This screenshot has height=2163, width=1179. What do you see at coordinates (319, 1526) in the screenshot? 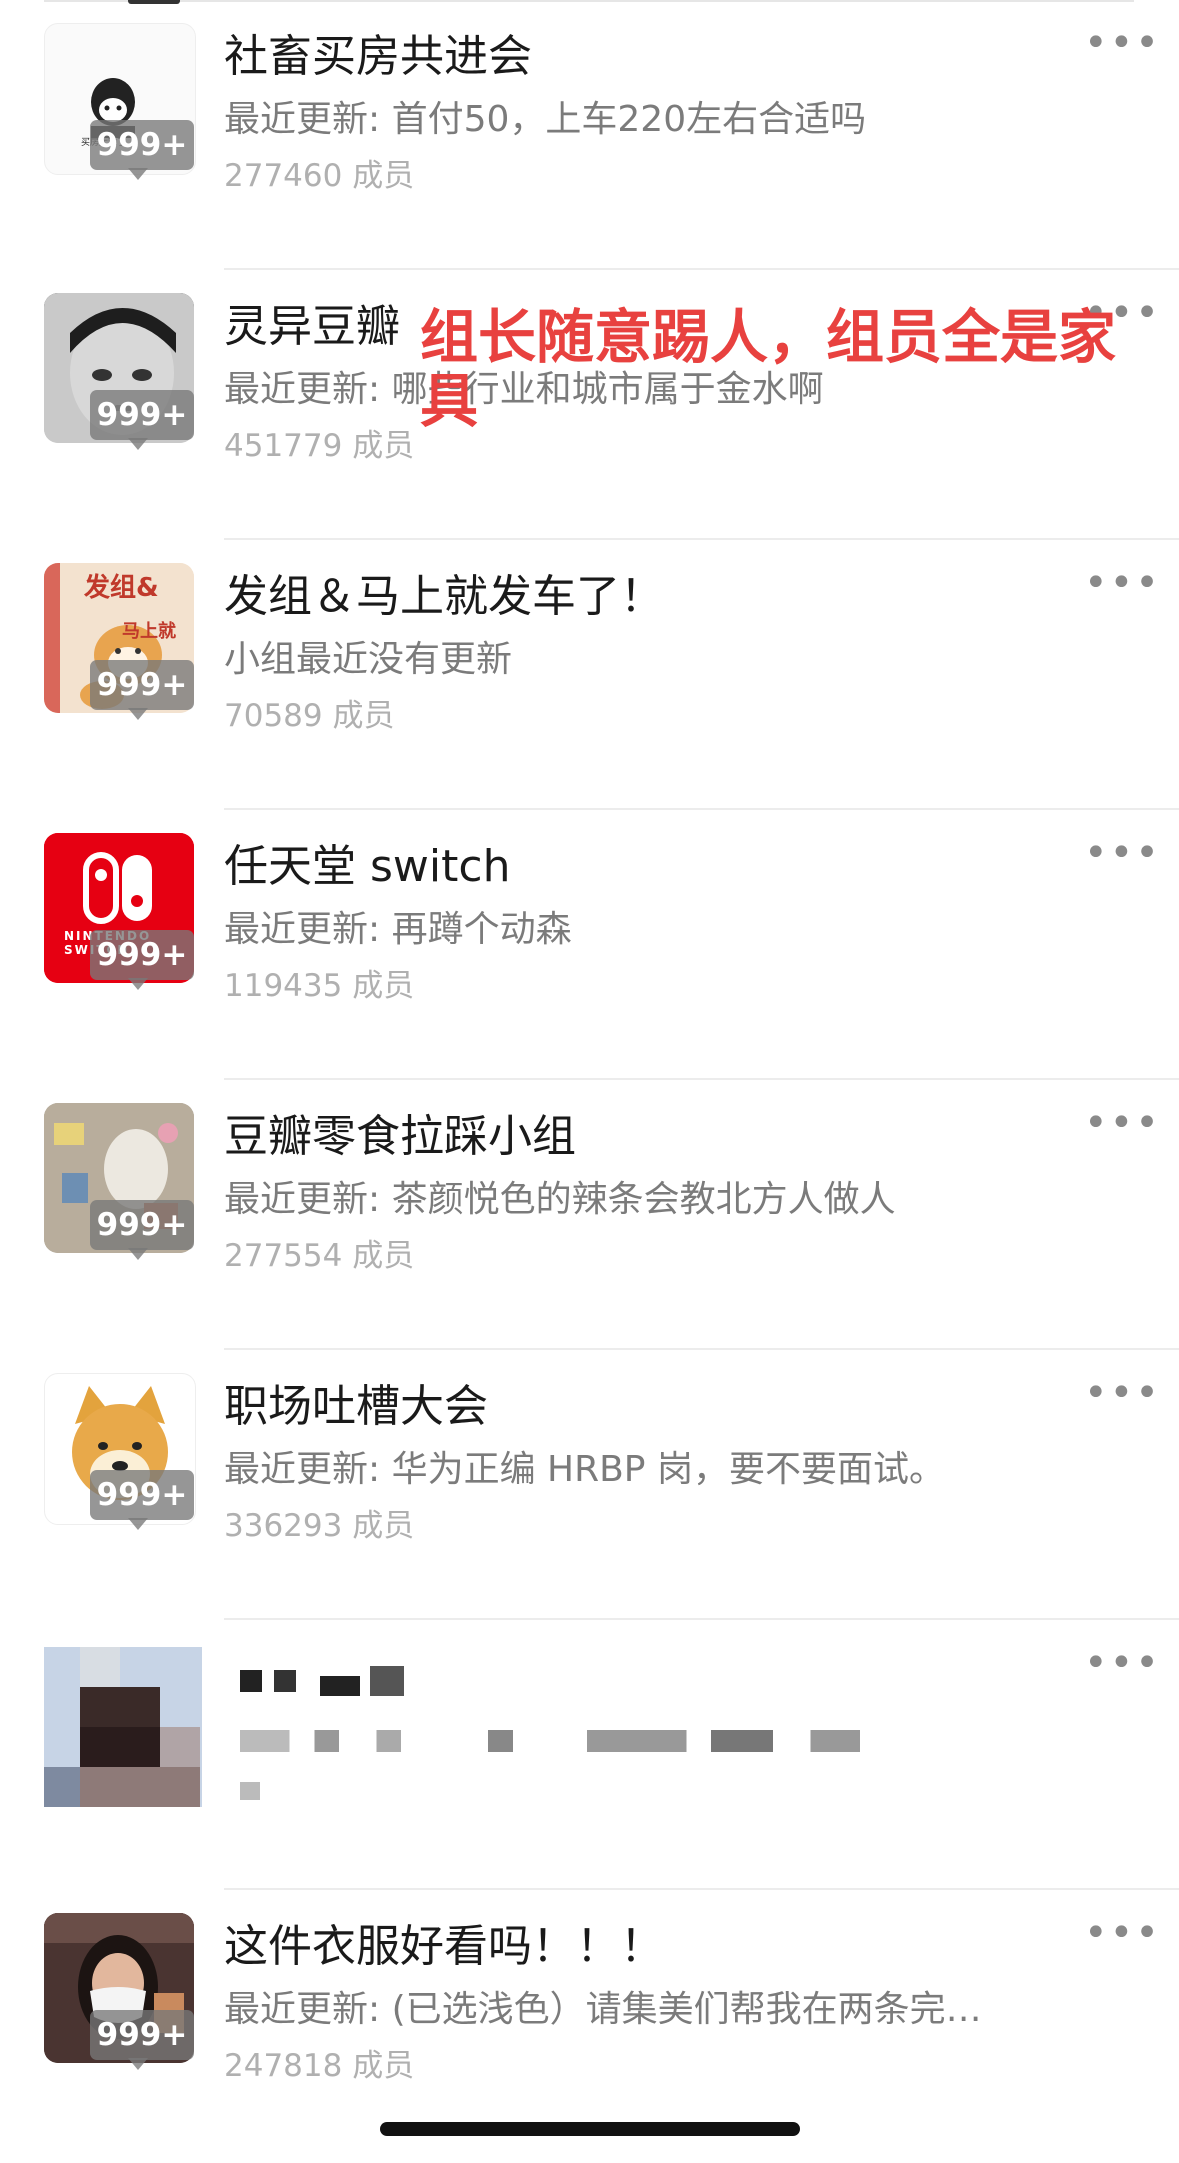
I see `group-member-count: 336293 成员` at bounding box center [319, 1526].